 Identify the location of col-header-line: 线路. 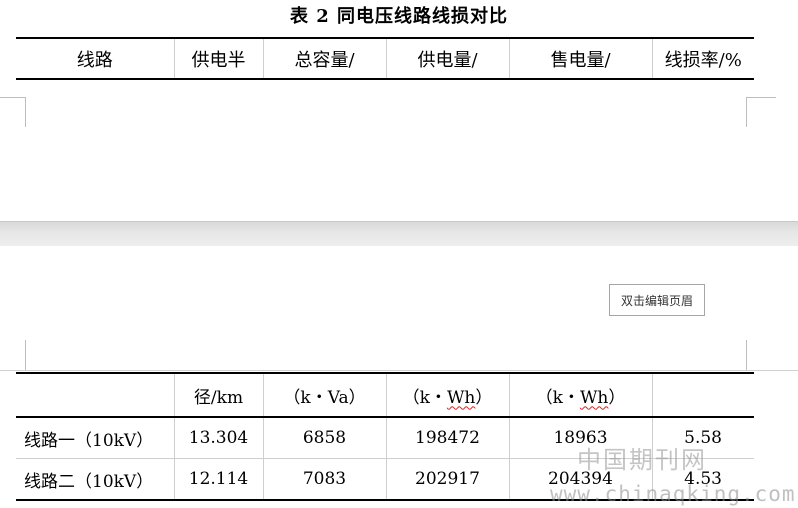
(95, 58).